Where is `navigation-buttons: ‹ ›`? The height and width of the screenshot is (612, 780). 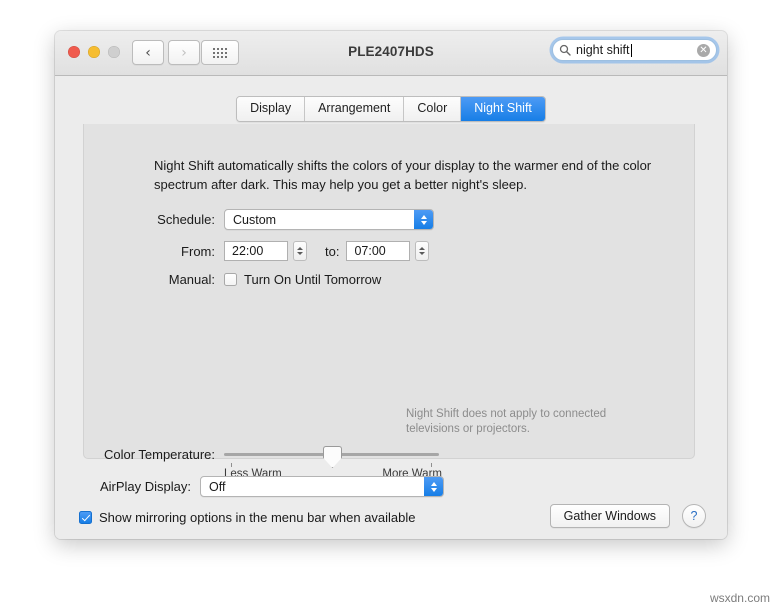 navigation-buttons: ‹ › is located at coordinates (166, 52).